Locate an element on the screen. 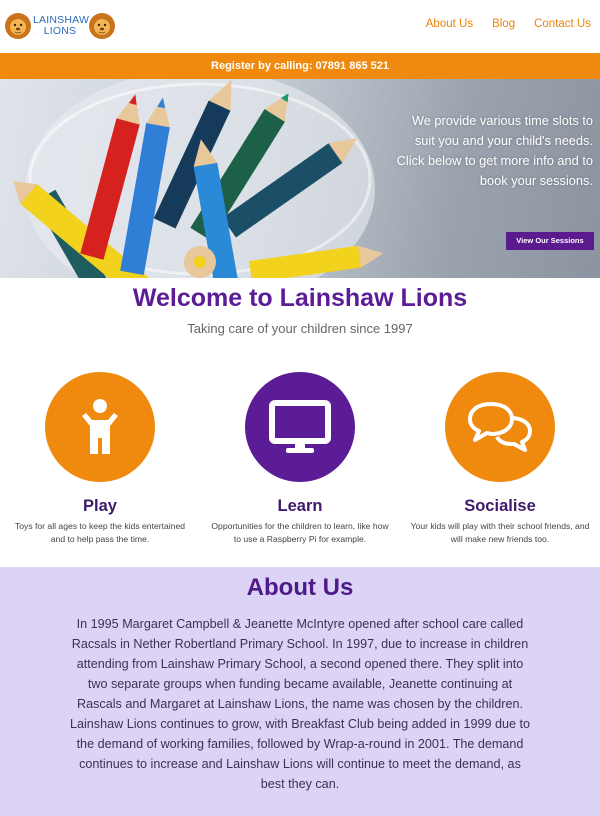 This screenshot has width=600, height=816. view-sessions-button: View Our Sessions is located at coordinates (550, 241).